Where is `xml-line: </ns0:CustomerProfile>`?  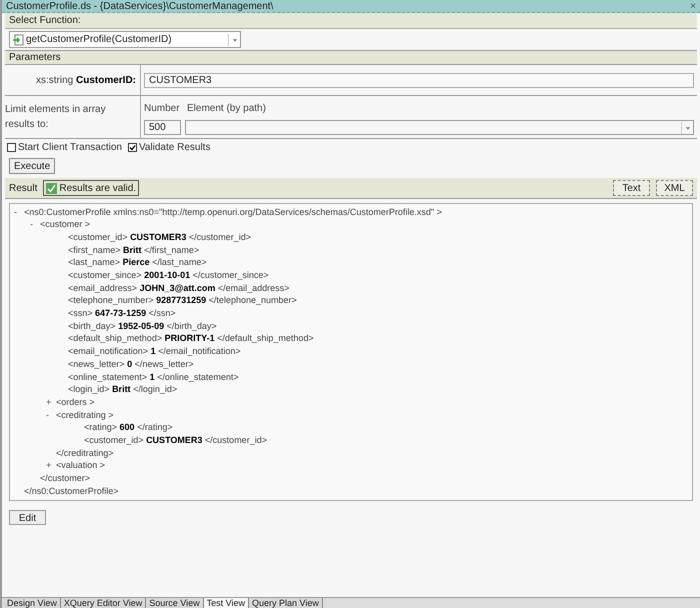
xml-line: </ns0:CustomerProfile> is located at coordinates (71, 491).